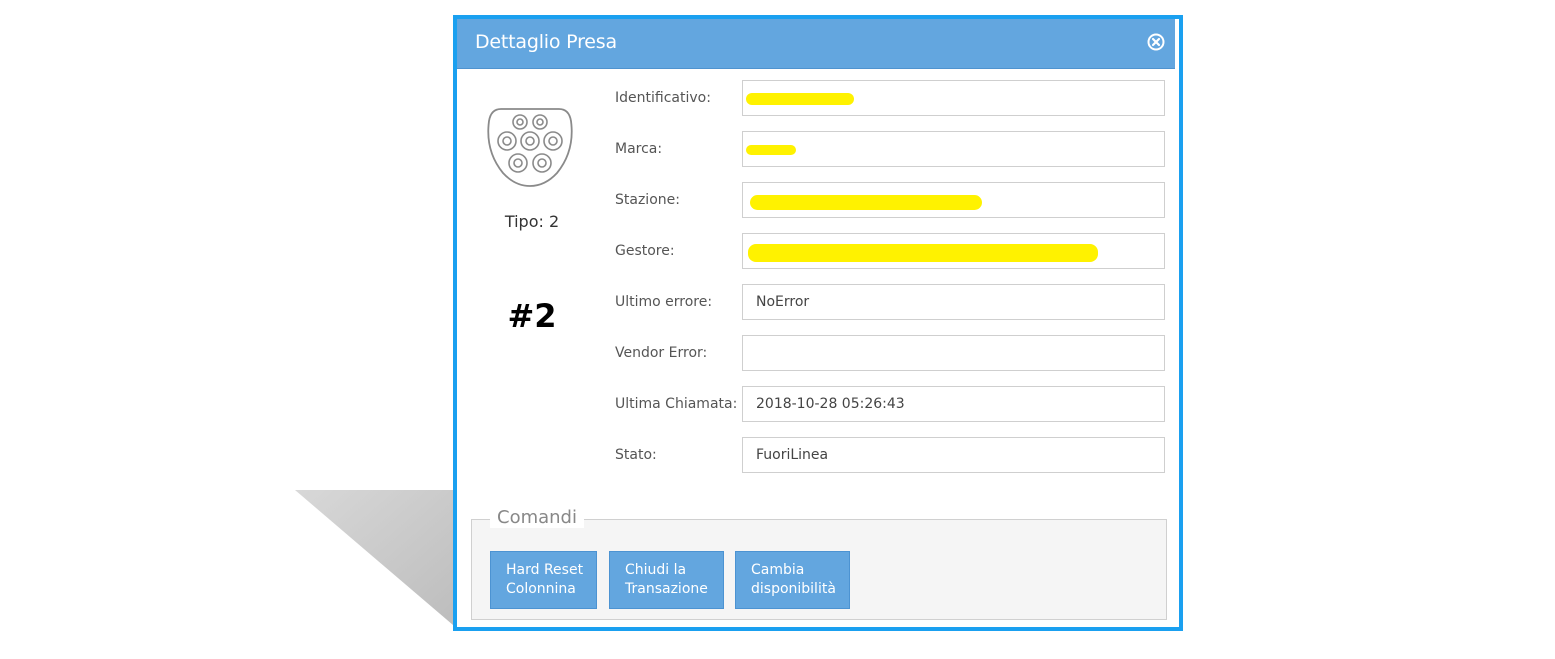  I want to click on row-ultimo-errore: Ultimo errore: NoError, so click(895, 303).